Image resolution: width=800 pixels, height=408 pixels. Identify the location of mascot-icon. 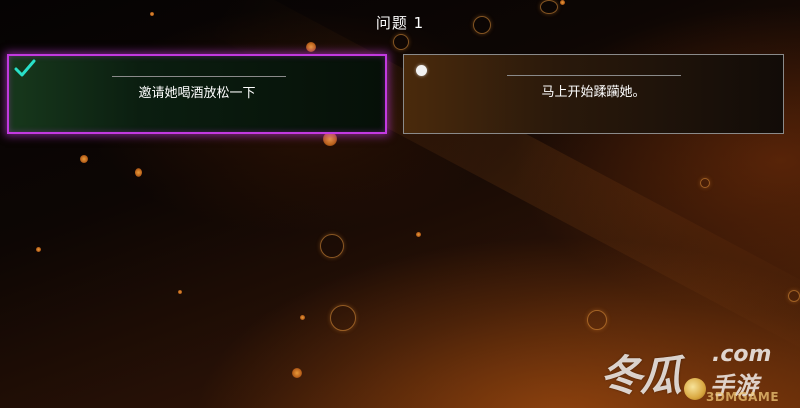
(695, 389).